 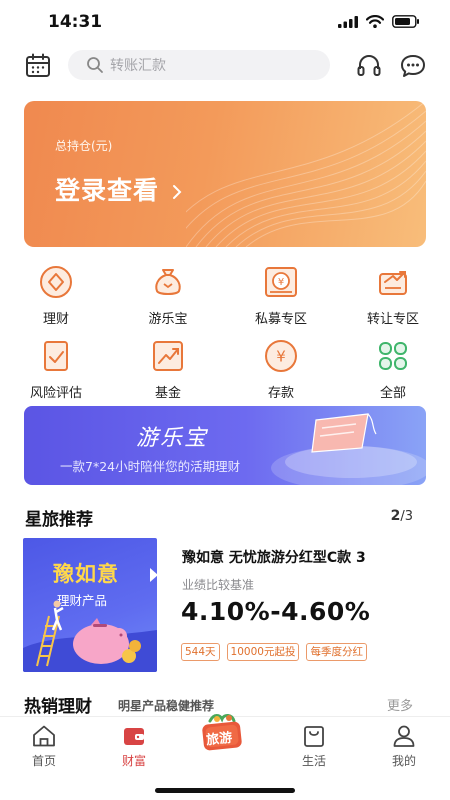 I want to click on private-fund-icon: ¥, so click(x=281, y=282).